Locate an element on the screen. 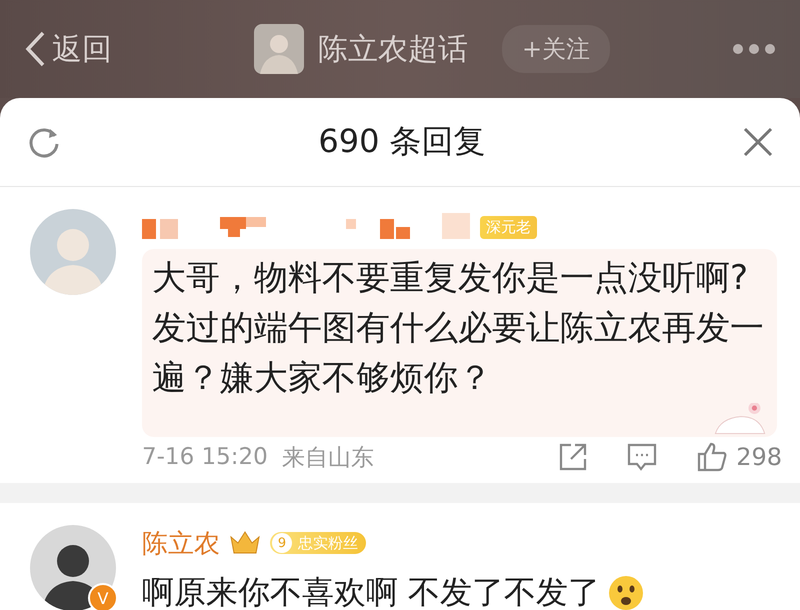 This screenshot has height=610, width=800. back-icon is located at coordinates (35, 49).